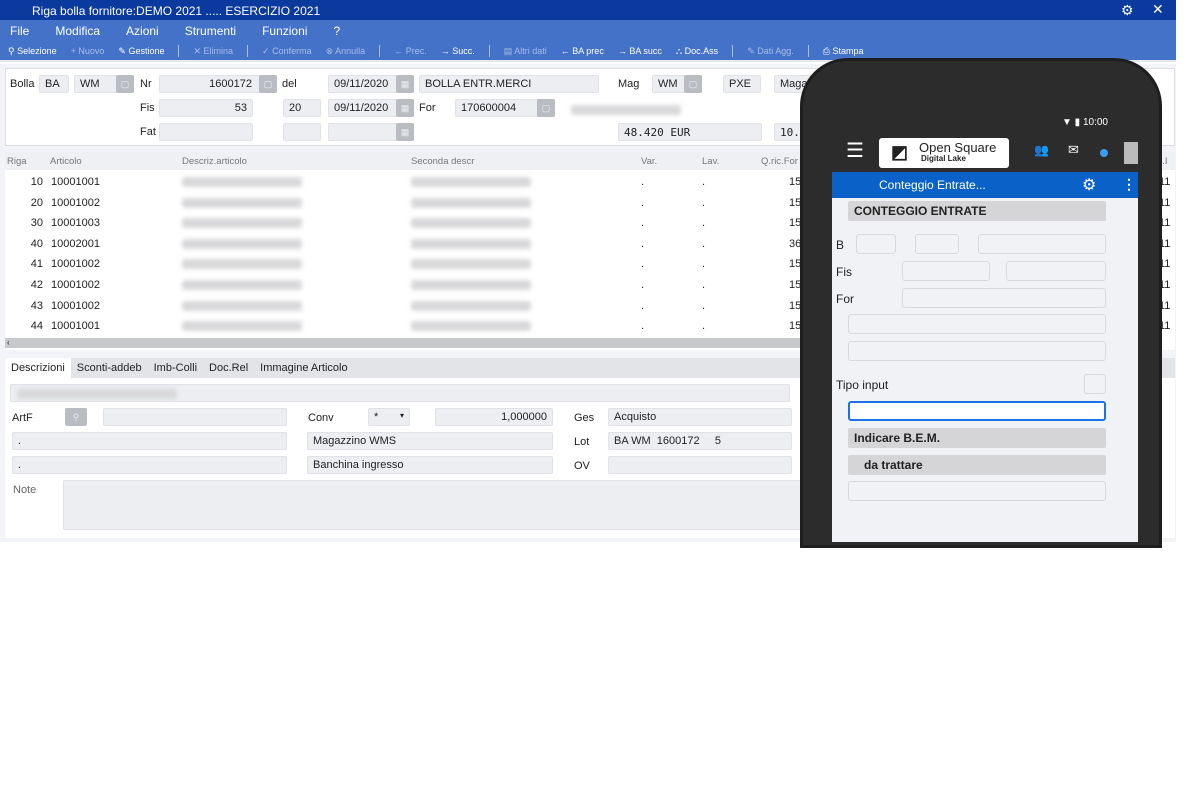 The width and height of the screenshot is (1200, 800). What do you see at coordinates (206, 132) in the screenshot?
I see `fat-field` at bounding box center [206, 132].